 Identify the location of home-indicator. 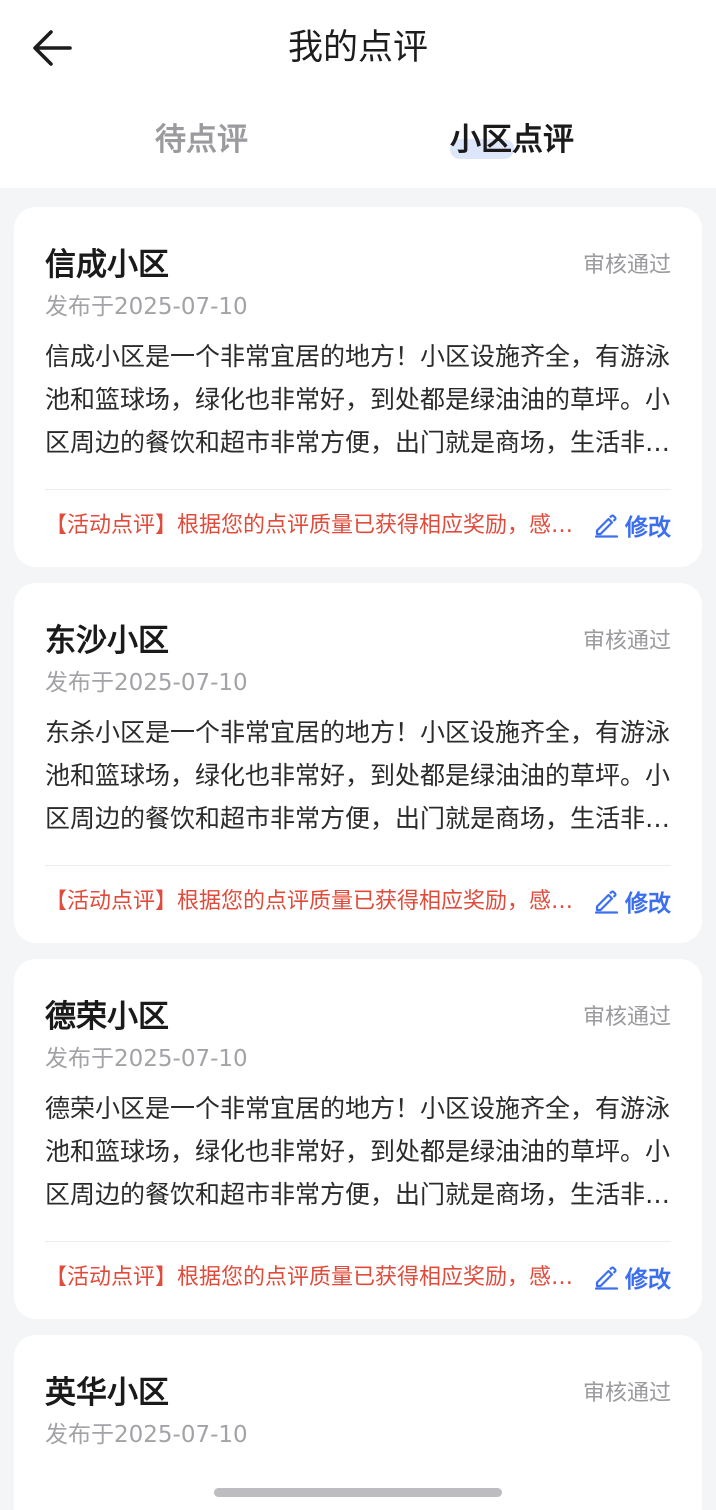
(358, 1492).